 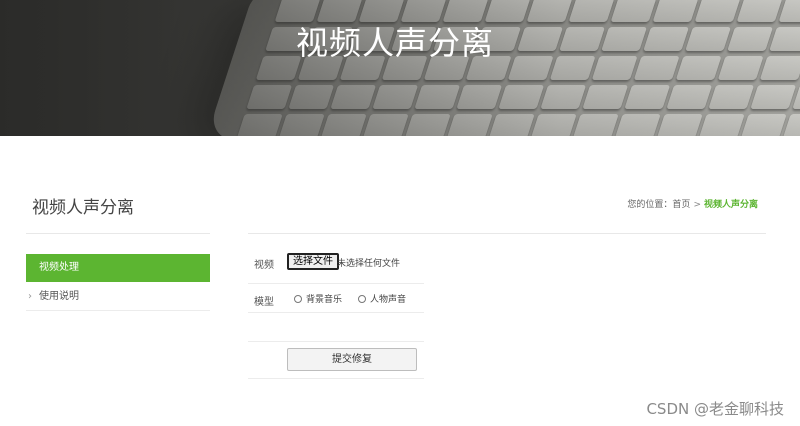 I want to click on breadcrumb: 您的位置：首页 > 视频人声分离, so click(x=692, y=203).